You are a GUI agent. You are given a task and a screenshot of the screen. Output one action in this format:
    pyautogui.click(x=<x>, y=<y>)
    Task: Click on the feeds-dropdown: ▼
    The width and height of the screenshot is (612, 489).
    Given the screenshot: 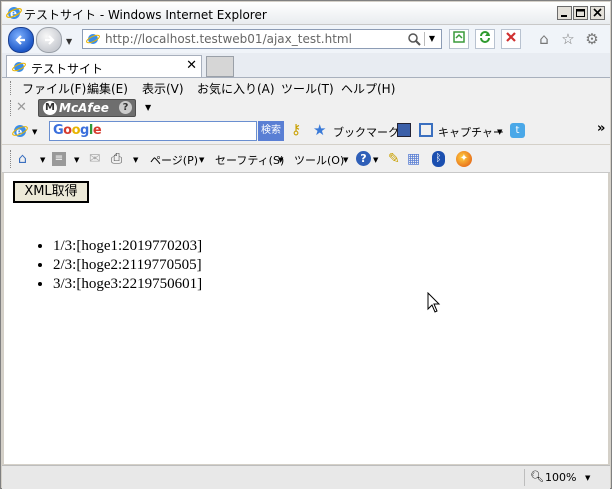 What is the action you would take?
    pyautogui.click(x=76, y=160)
    